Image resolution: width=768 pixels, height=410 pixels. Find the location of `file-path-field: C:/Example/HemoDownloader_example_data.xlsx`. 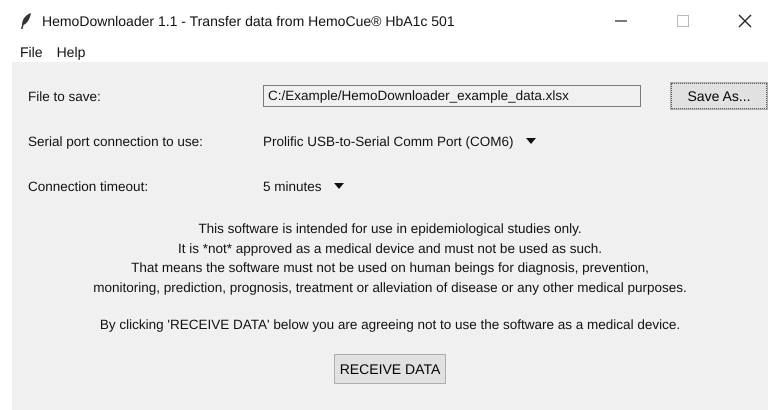

file-path-field: C:/Example/HemoDownloader_example_data.xlsx is located at coordinates (452, 96).